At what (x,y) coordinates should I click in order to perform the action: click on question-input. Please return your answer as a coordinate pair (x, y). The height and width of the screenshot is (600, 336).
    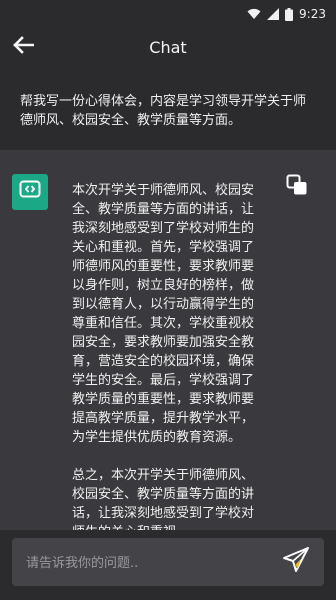
    Looking at the image, I should click on (151, 563).